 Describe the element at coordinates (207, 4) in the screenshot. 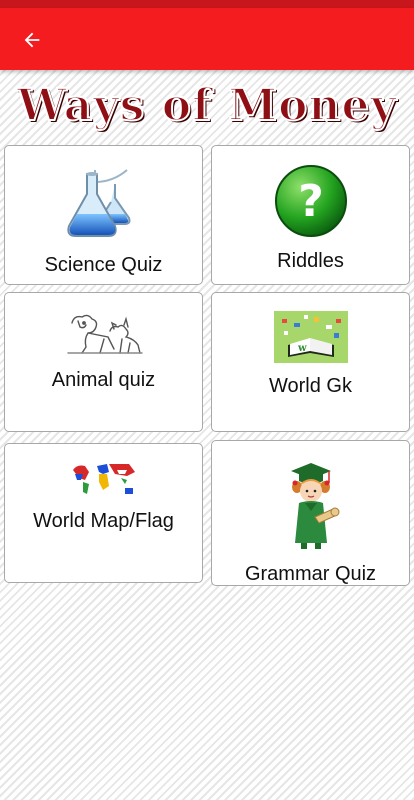

I see `status-bar` at that location.